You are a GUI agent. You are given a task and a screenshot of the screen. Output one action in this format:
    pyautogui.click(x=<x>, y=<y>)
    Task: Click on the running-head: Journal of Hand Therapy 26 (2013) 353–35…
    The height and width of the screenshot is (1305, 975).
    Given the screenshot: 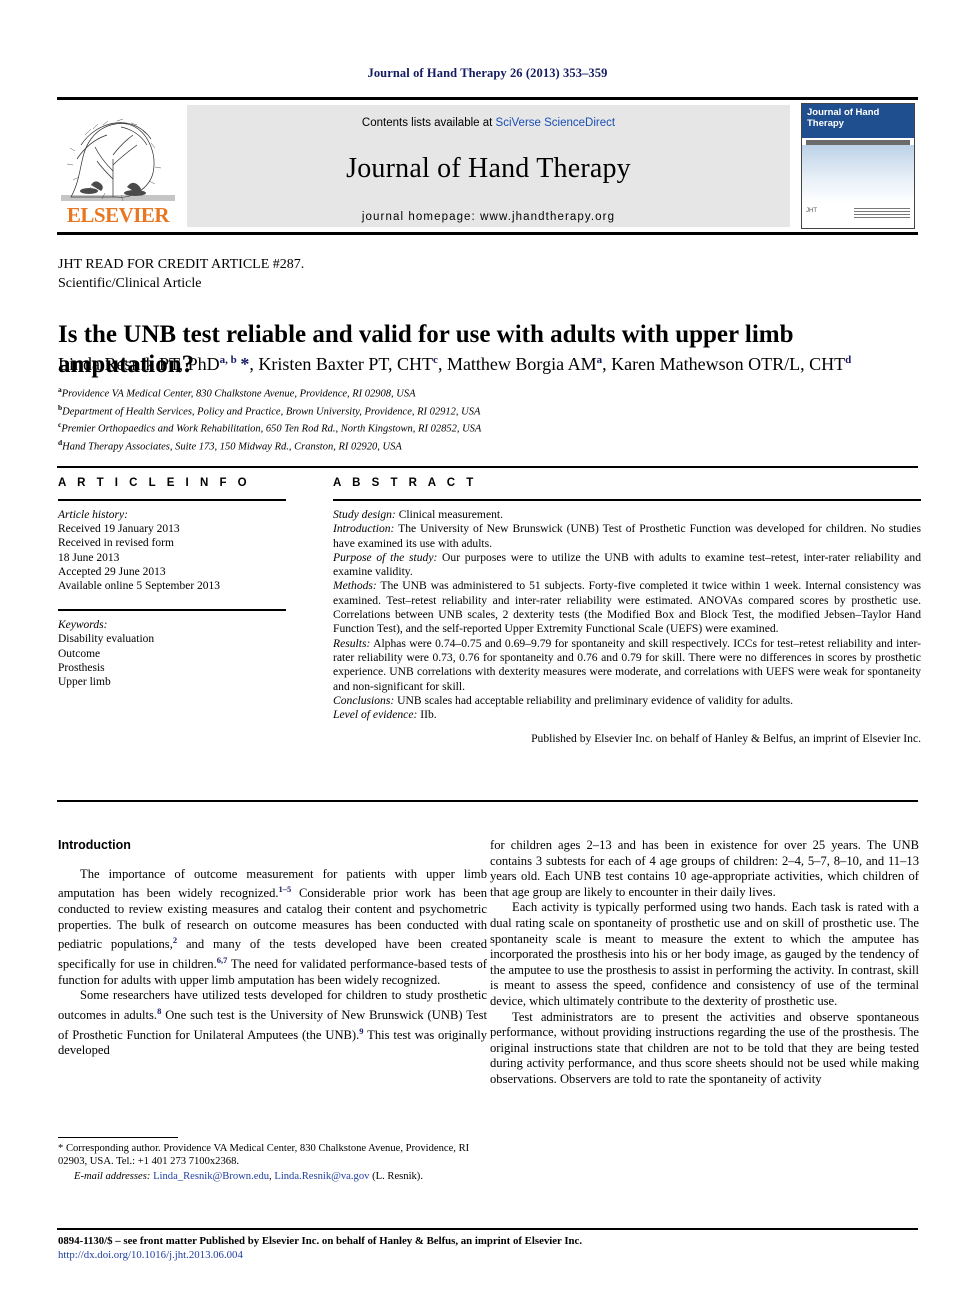 What is the action you would take?
    pyautogui.click(x=487, y=73)
    